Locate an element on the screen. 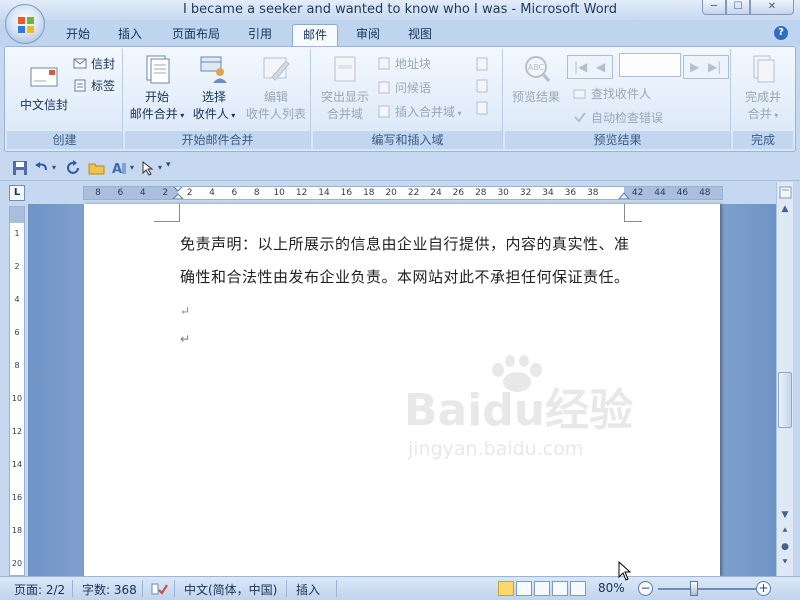  tab-view: 视图 is located at coordinates (420, 35).